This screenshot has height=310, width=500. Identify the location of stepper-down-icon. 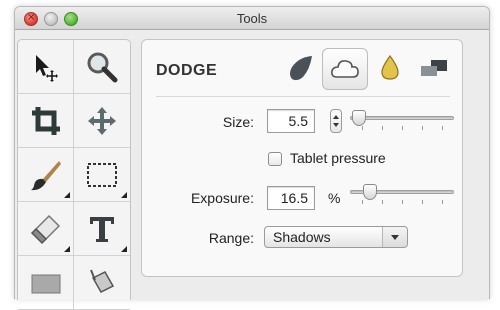
(336, 125).